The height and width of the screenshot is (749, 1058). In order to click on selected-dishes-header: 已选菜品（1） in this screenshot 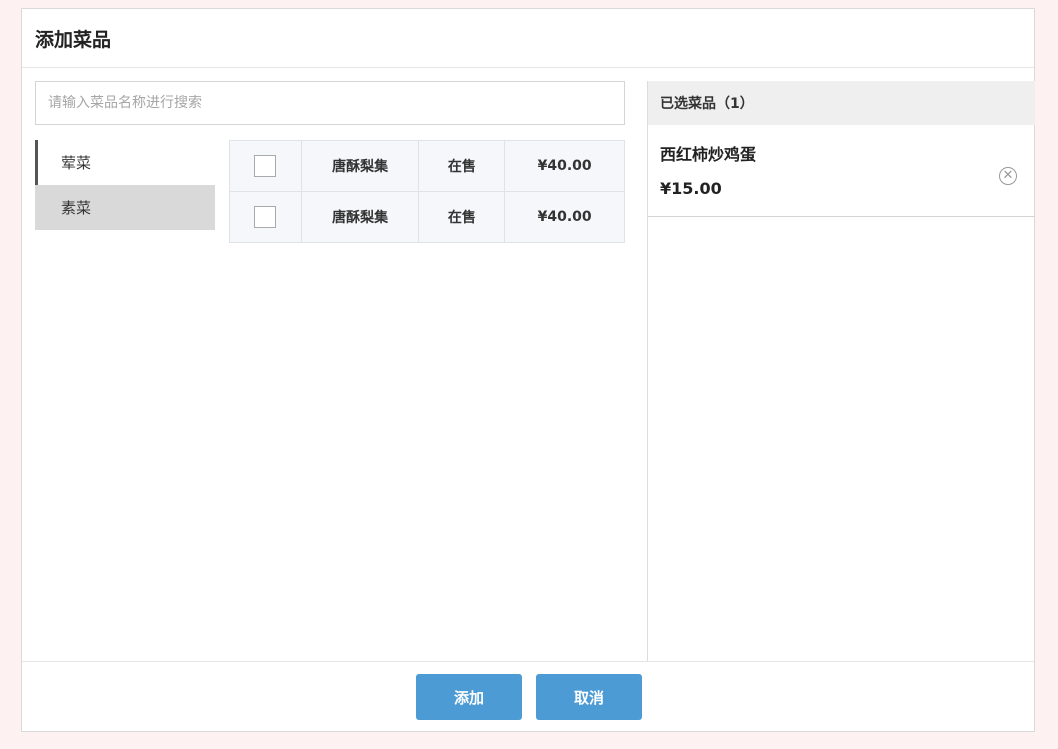, I will do `click(841, 103)`.